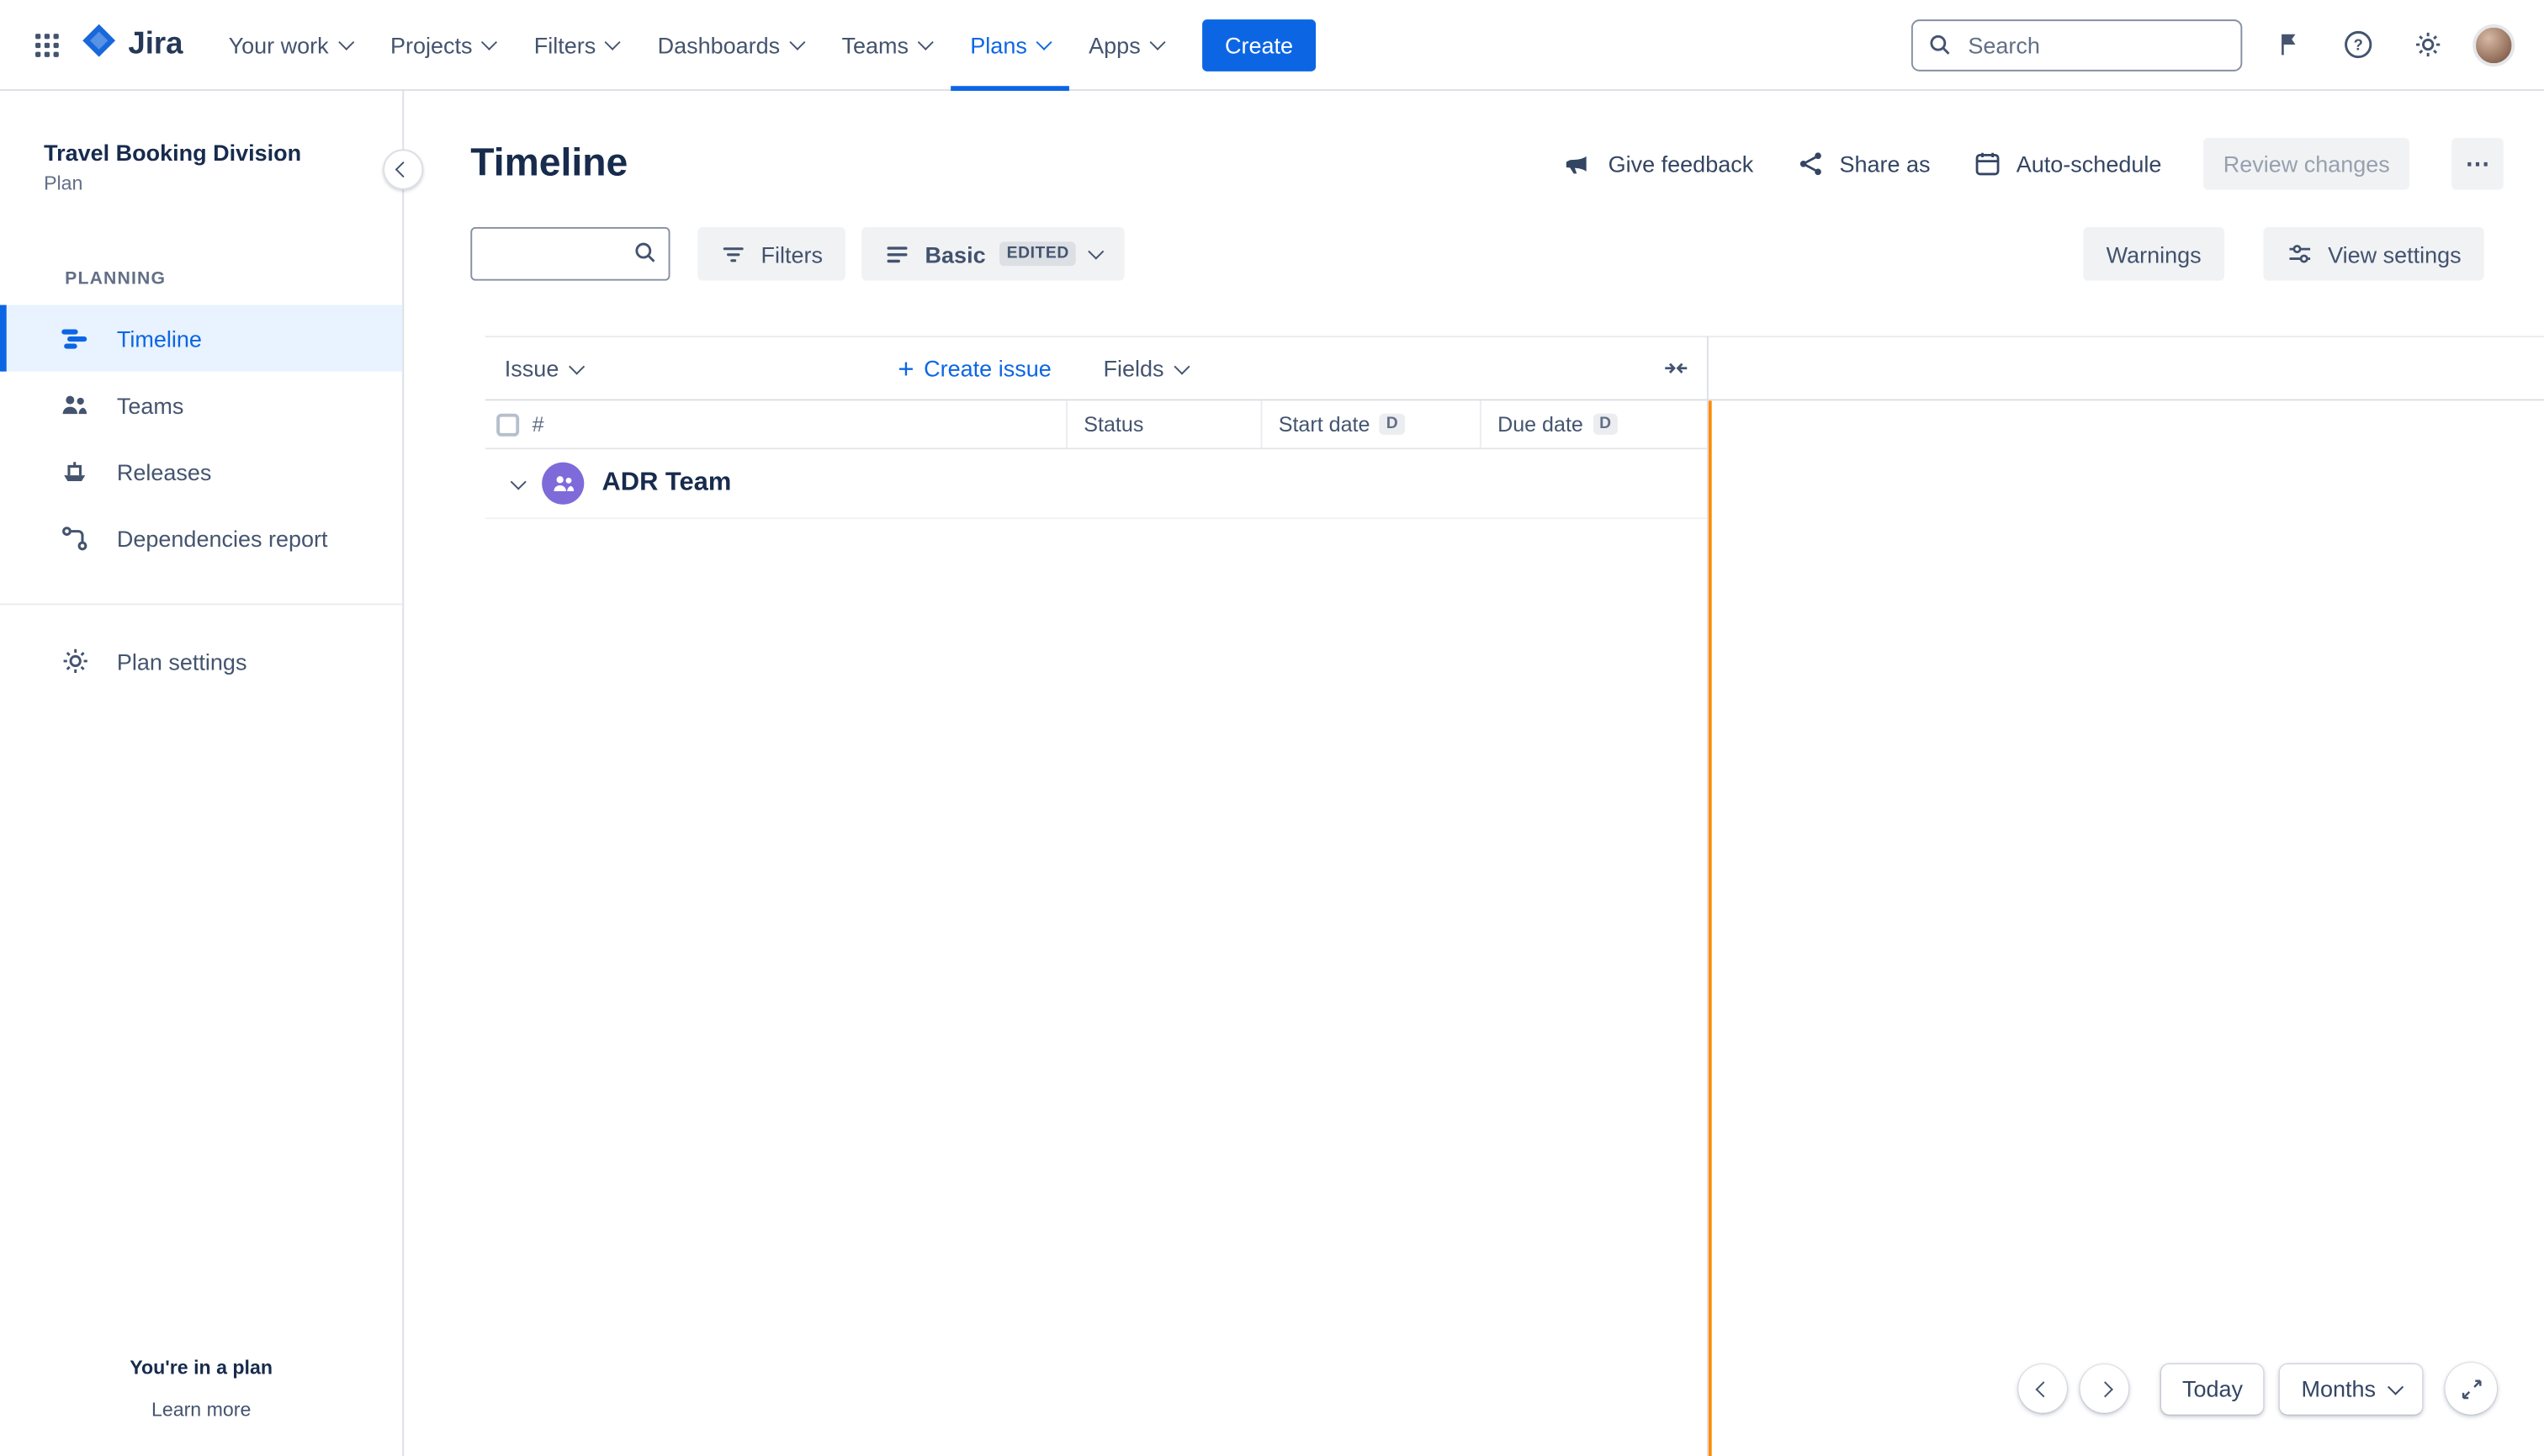 The width and height of the screenshot is (2544, 1456). I want to click on issue-column-header: Issue, so click(545, 368).